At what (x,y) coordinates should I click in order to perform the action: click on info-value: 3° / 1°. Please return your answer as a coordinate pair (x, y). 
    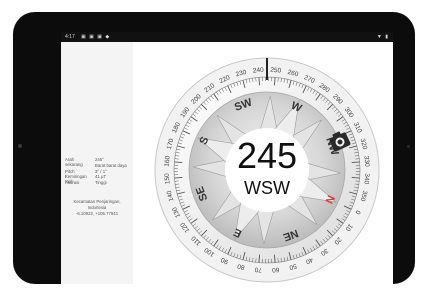
    Looking at the image, I should click on (101, 171).